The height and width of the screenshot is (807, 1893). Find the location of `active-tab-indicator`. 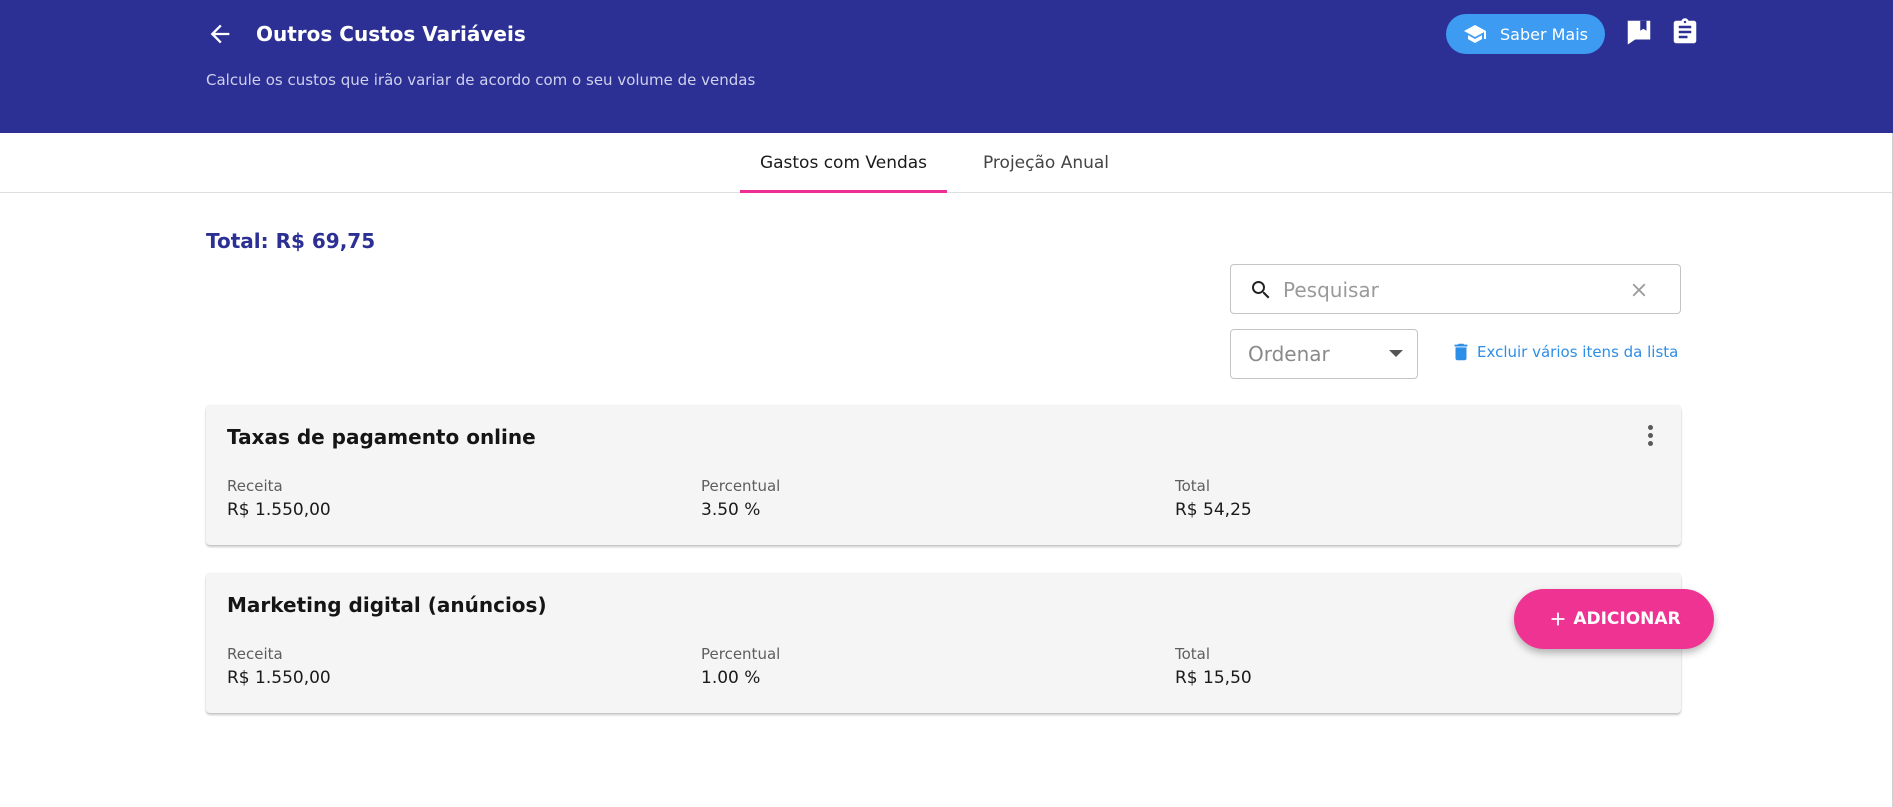

active-tab-indicator is located at coordinates (843, 191).